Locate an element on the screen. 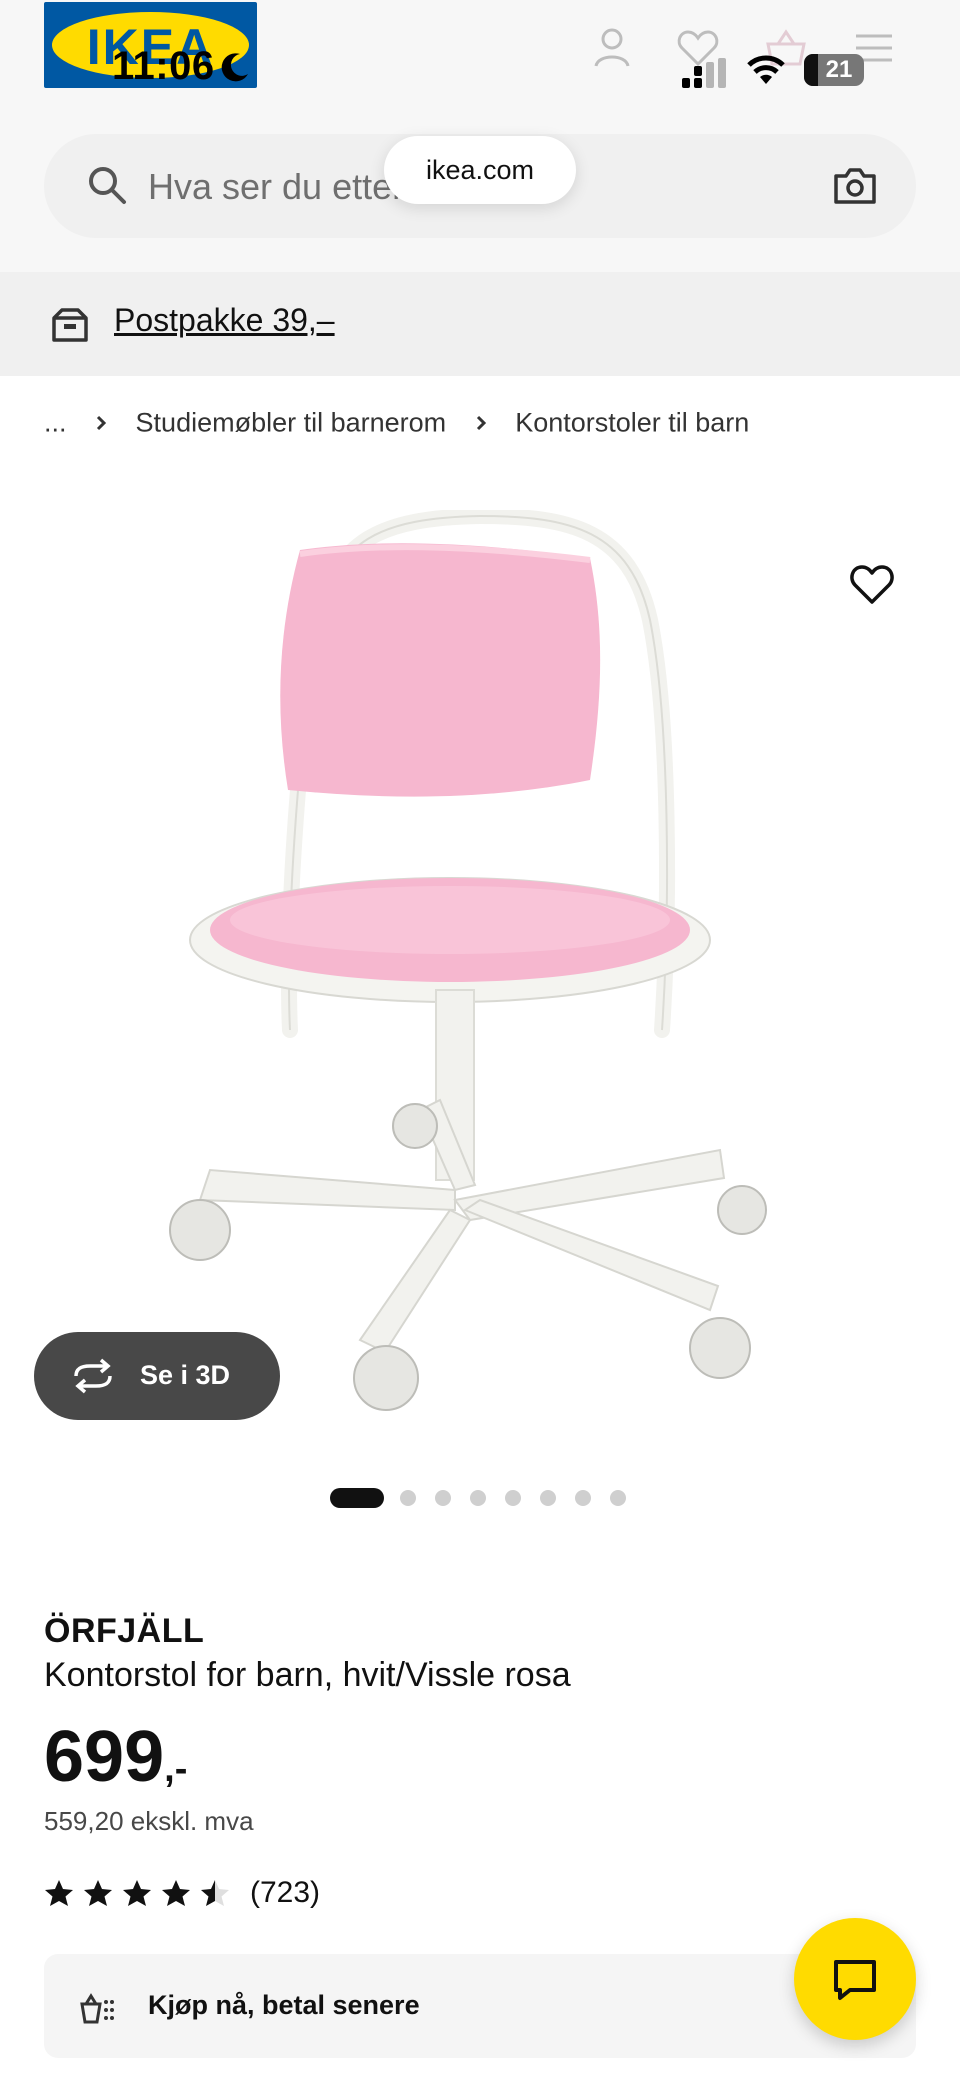 The image size is (960, 2086). chat-button is located at coordinates (855, 1979).